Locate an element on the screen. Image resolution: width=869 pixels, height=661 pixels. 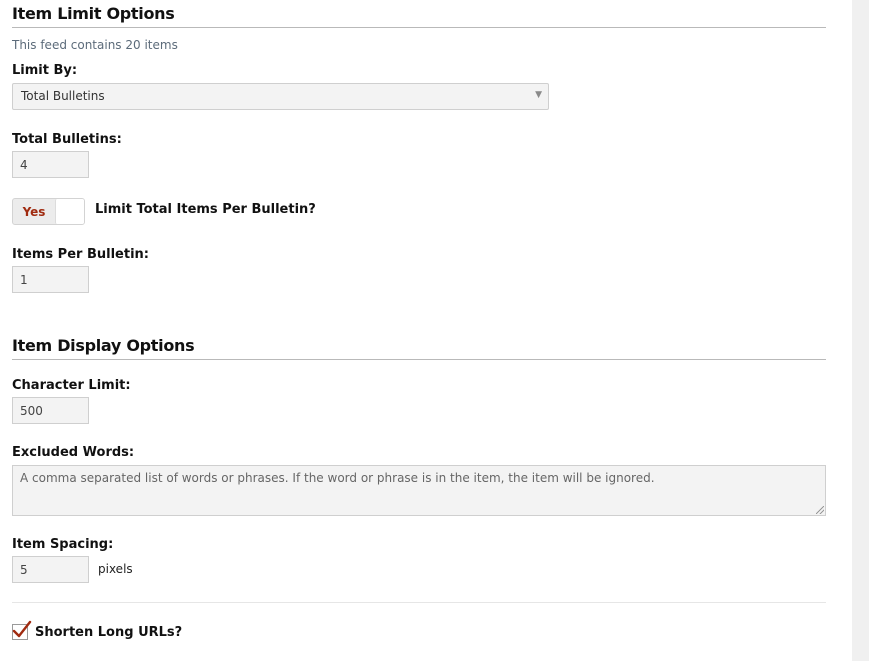
limit-by-label: Limit By: is located at coordinates (45, 70).